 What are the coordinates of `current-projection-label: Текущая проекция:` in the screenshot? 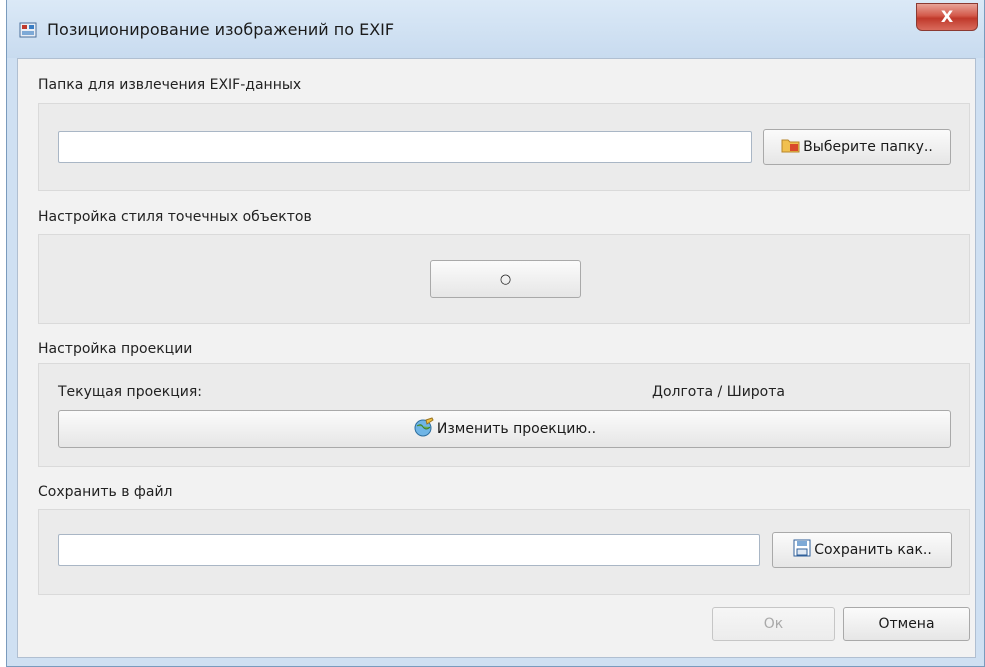 It's located at (130, 392).